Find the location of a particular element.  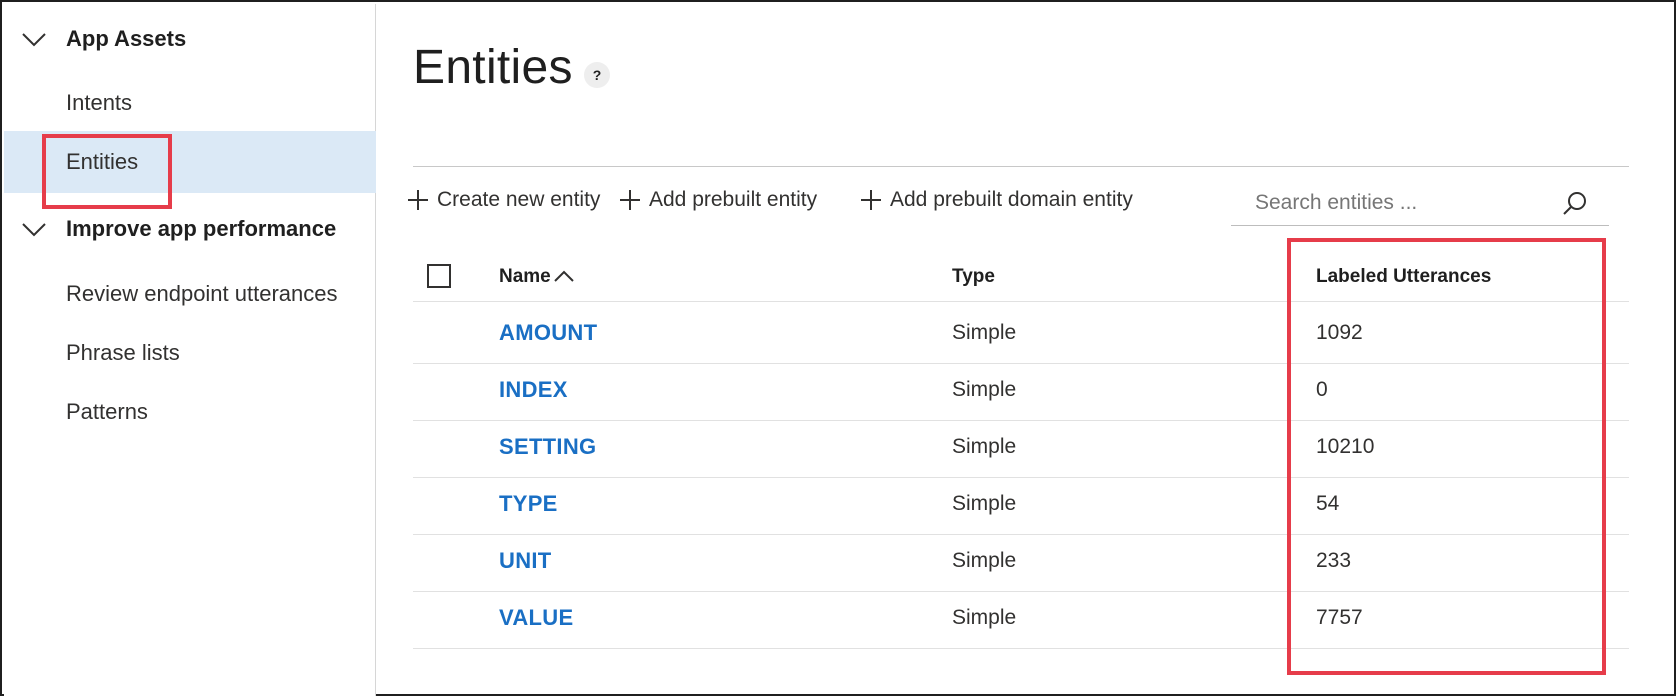

sidebar-item-label: Intents is located at coordinates (99, 102).